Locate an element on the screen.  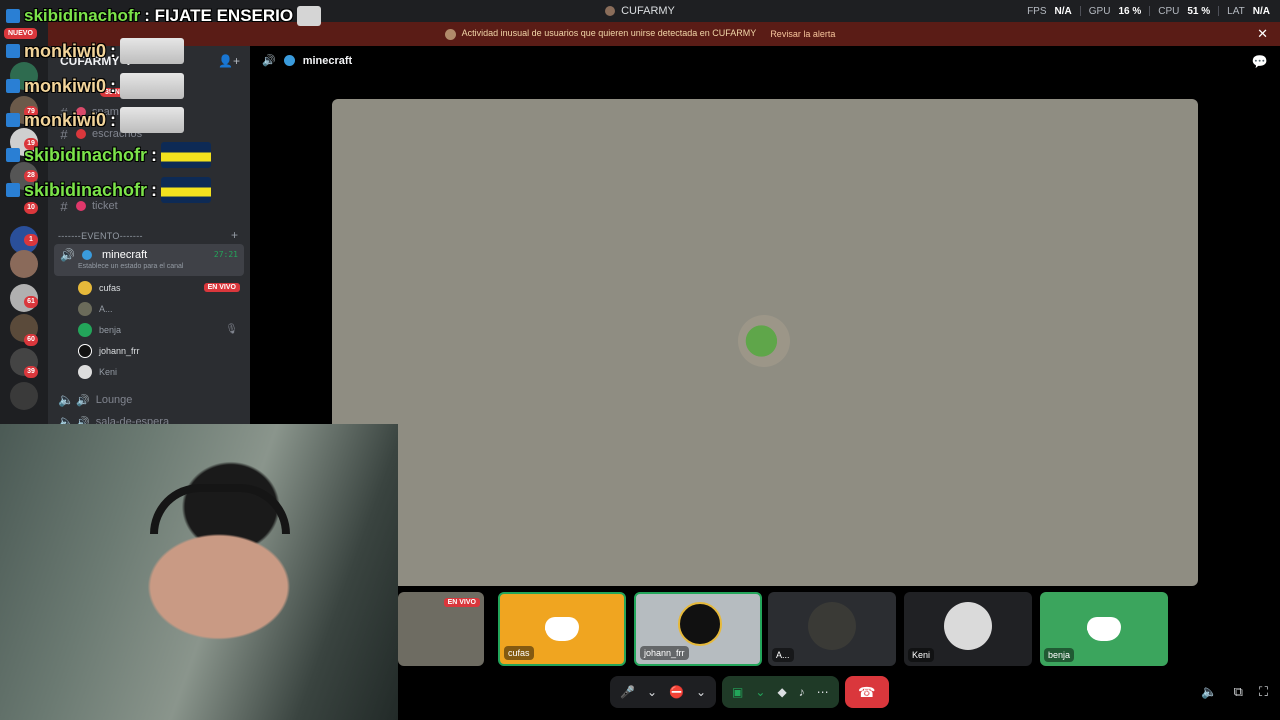
more-options-icon: ⋯ is located at coordinates (823, 692).